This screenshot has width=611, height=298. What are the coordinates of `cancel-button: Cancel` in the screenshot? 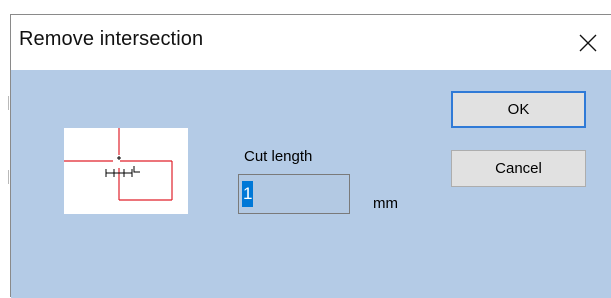 It's located at (518, 168).